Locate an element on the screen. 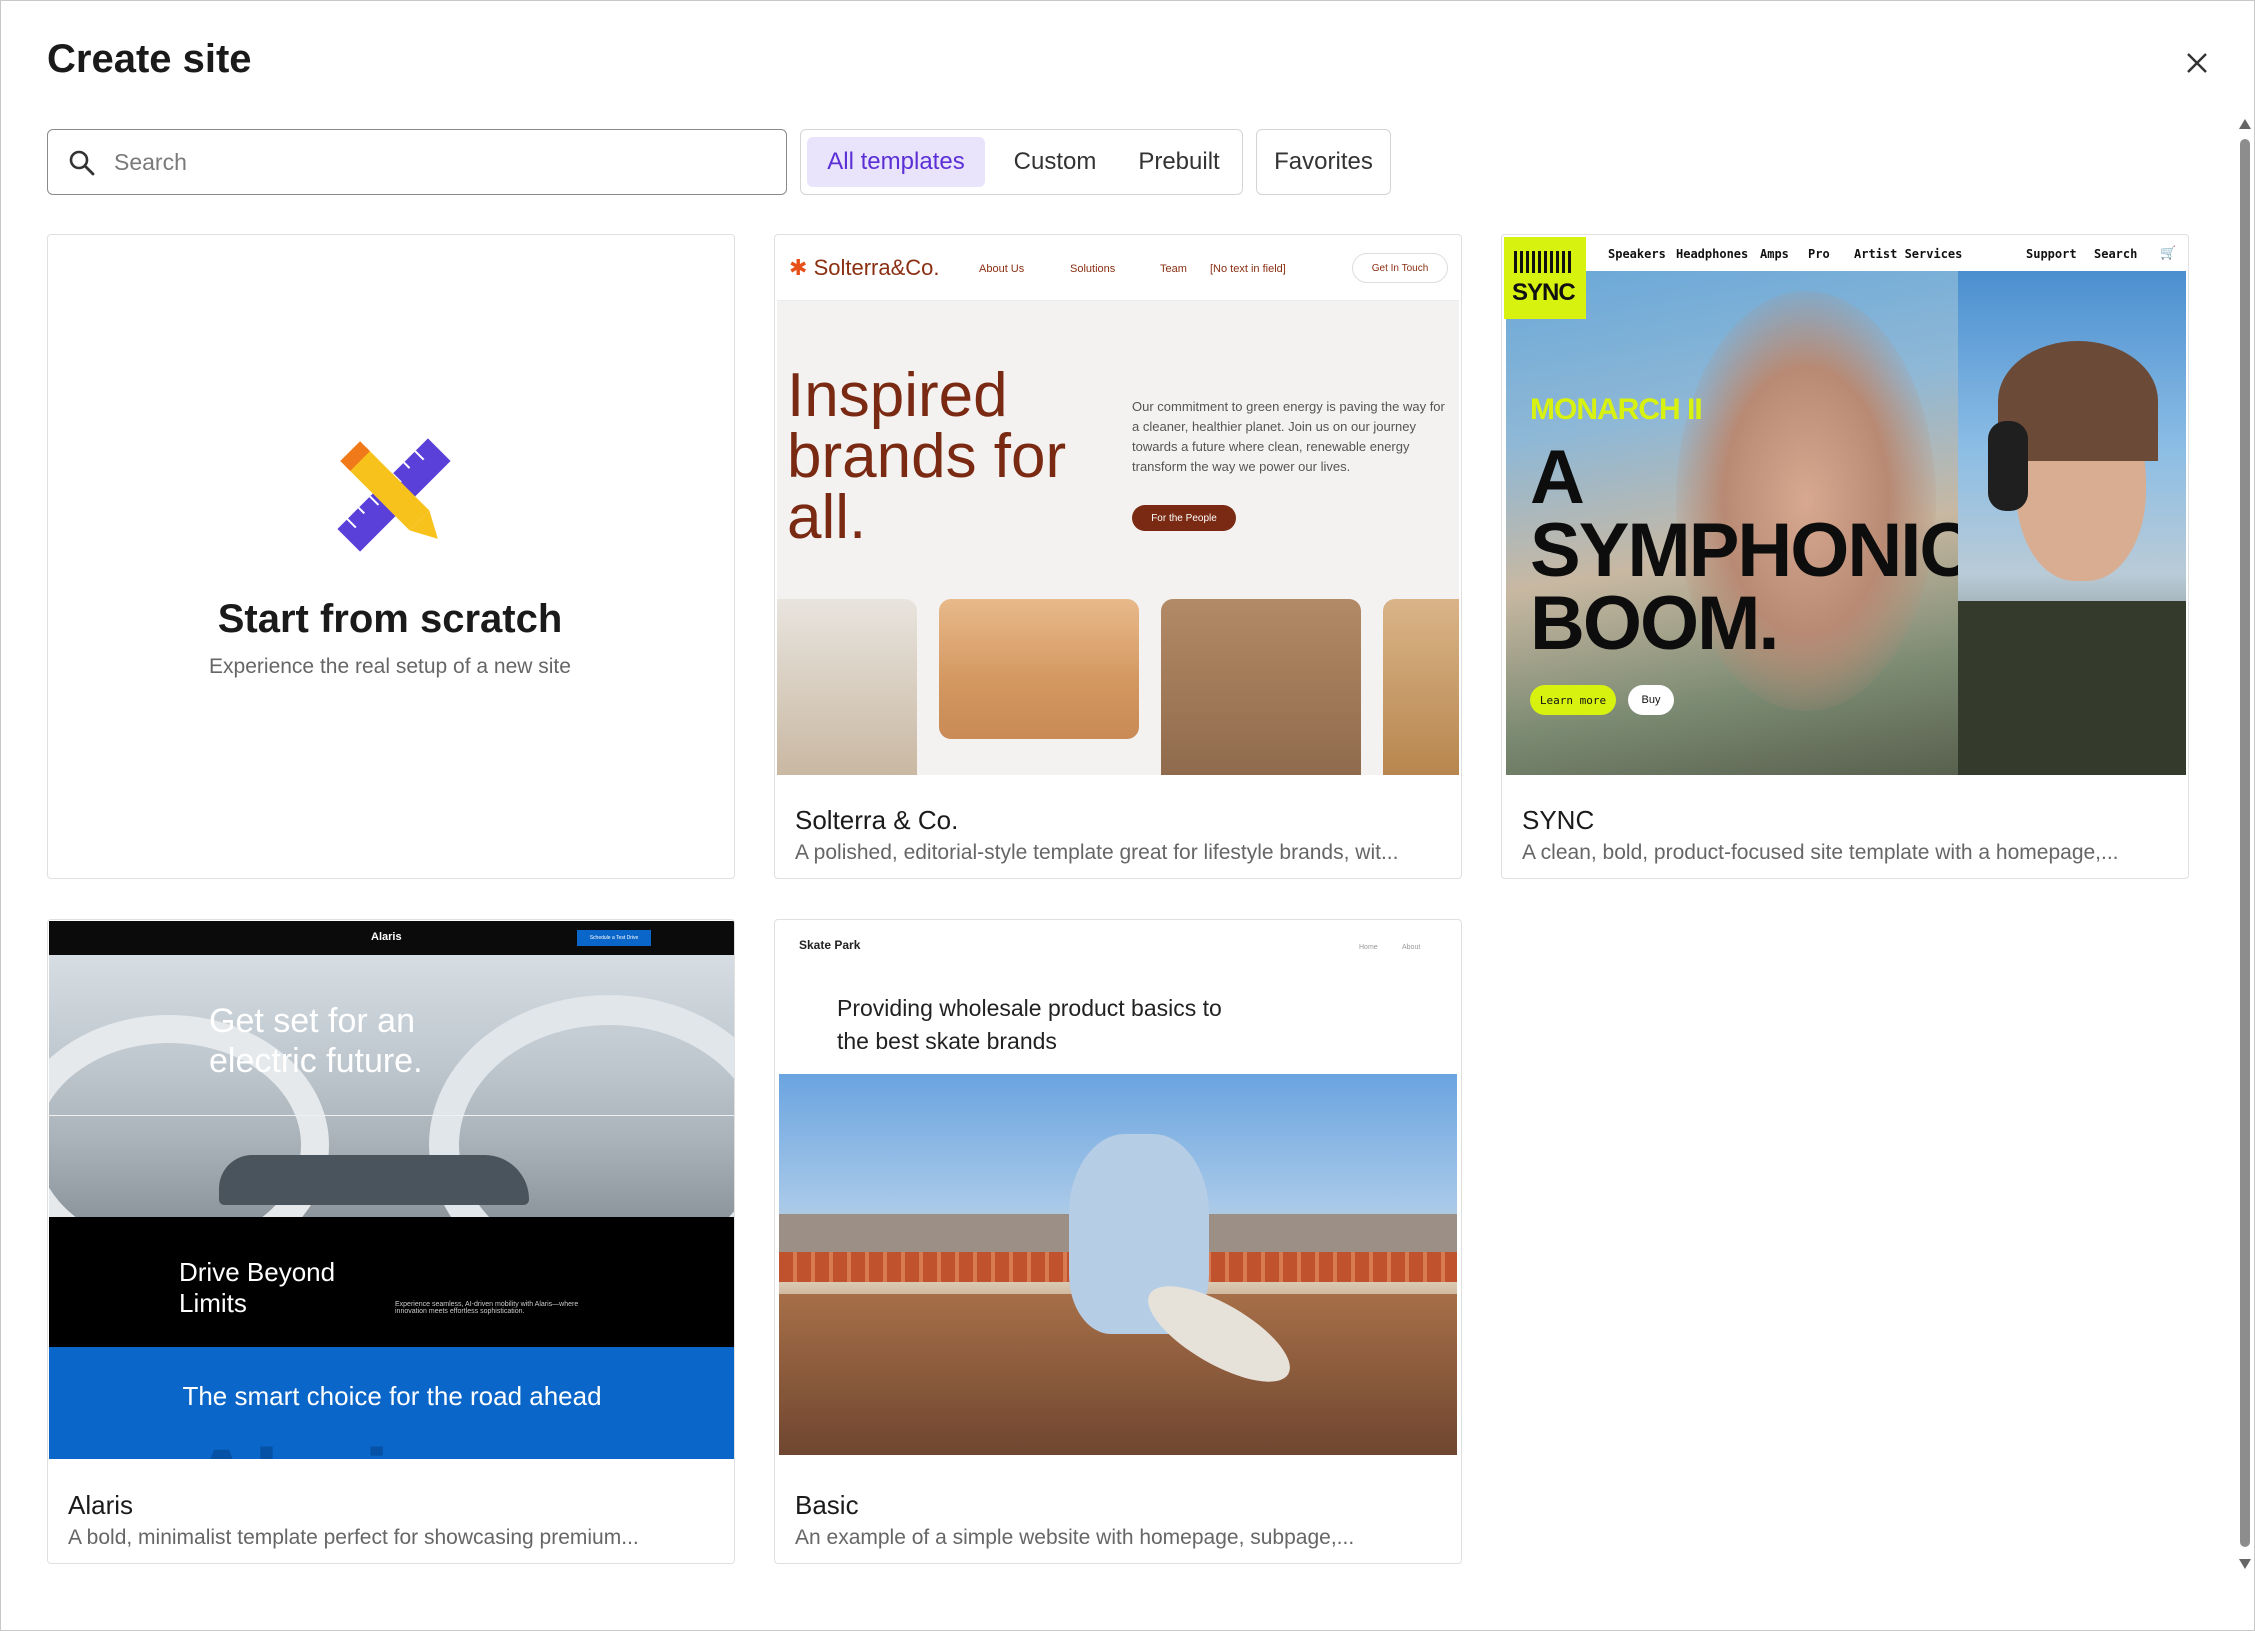 Image resolution: width=2255 pixels, height=1631 pixels. tab-custom: Custom is located at coordinates (1055, 162).